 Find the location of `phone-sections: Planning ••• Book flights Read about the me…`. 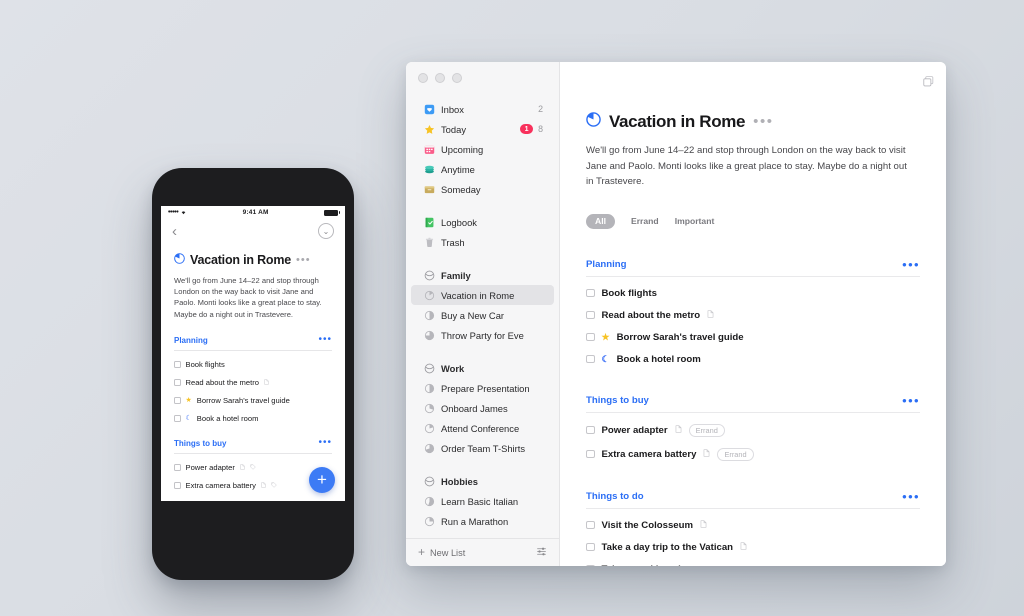

phone-sections: Planning ••• Book flights Read about the me… is located at coordinates (253, 412).